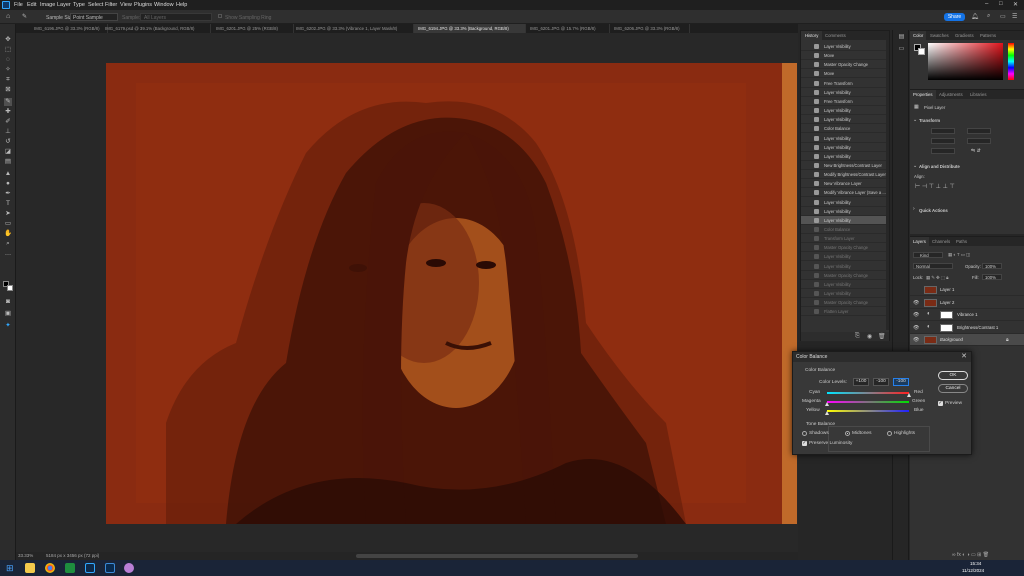 This screenshot has height=576, width=1024. What do you see at coordinates (959, 255) in the screenshot?
I see `filter-icons: ▦ ◐ T ▭ ◫` at bounding box center [959, 255].